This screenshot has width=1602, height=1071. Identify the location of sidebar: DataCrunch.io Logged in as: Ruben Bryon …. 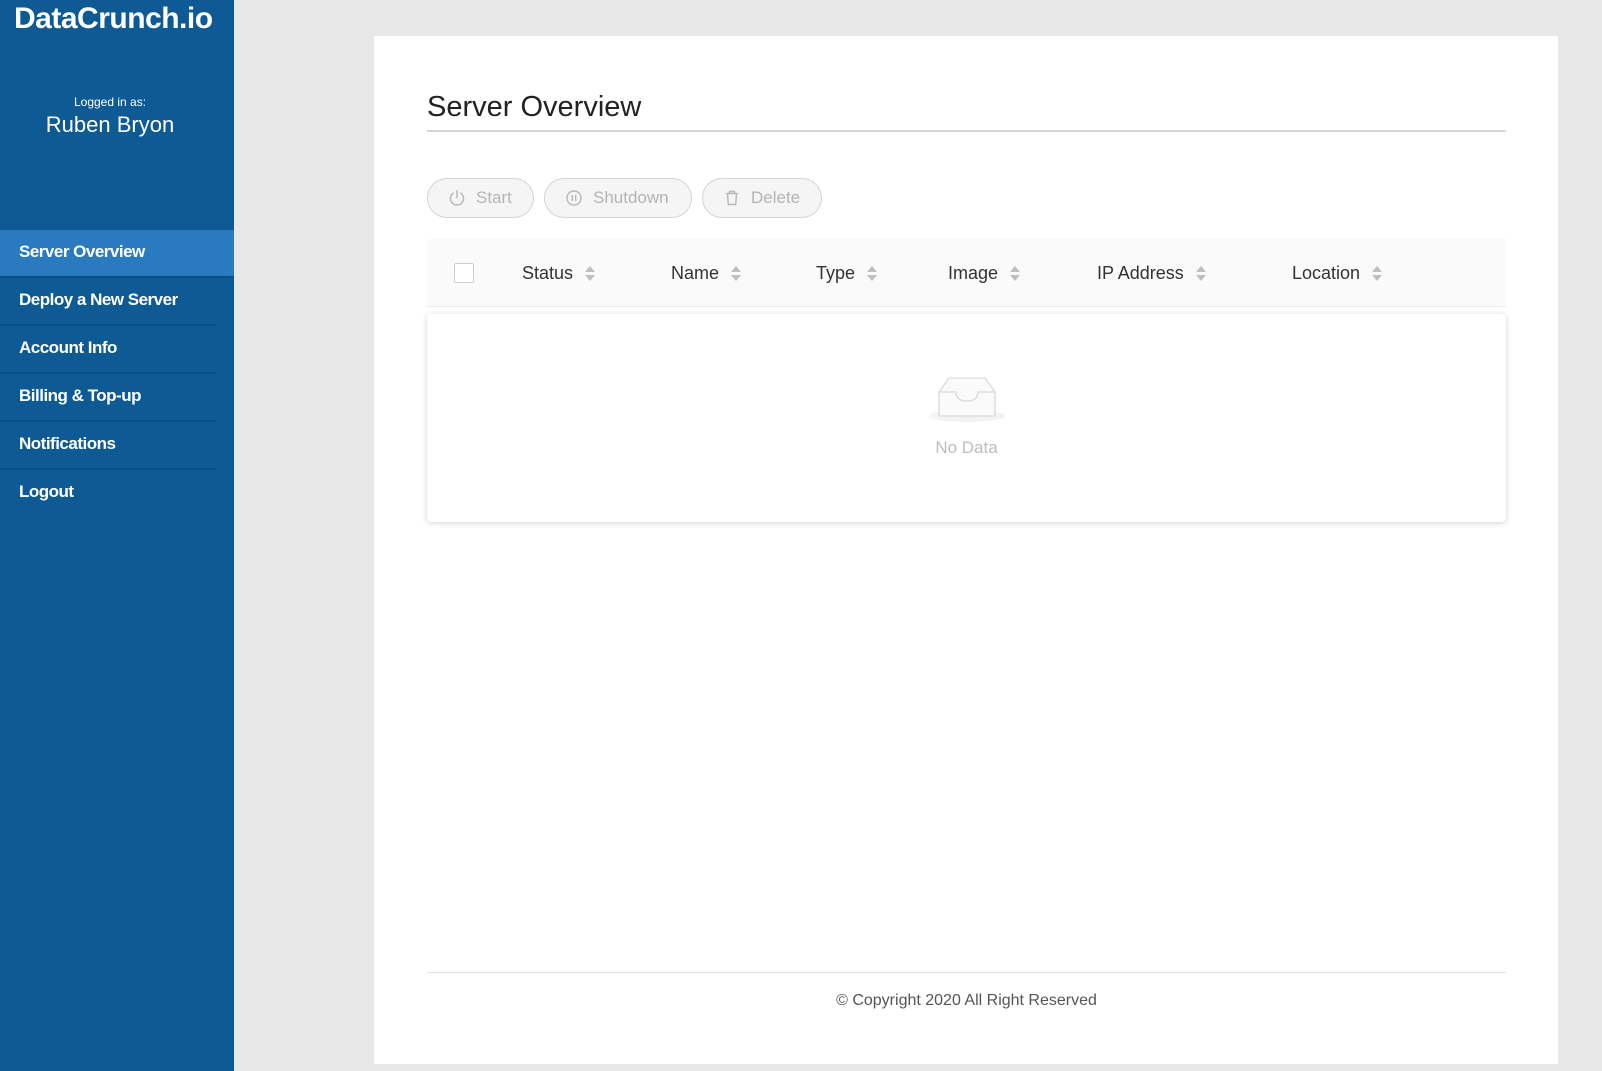
(117, 535).